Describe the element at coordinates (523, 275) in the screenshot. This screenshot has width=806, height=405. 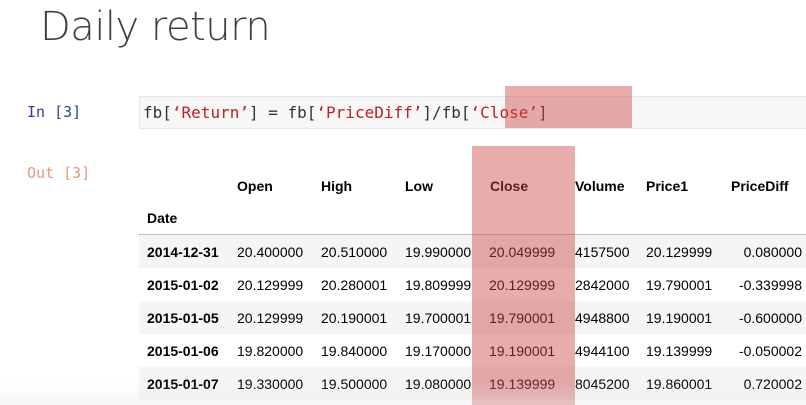
I see `close-column-highlight` at that location.